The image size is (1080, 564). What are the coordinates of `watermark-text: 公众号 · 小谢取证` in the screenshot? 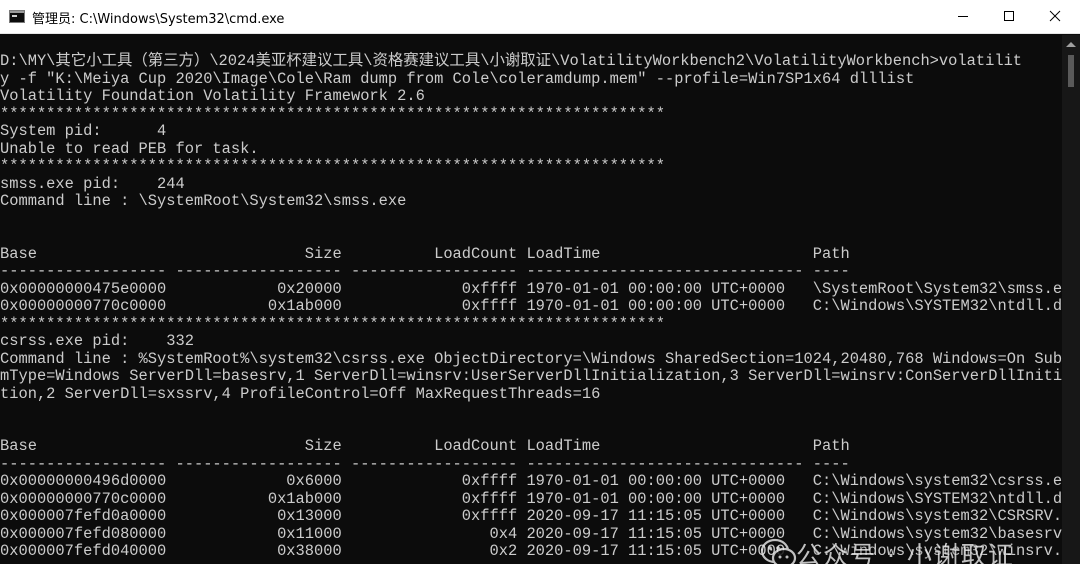 It's located at (905, 552).